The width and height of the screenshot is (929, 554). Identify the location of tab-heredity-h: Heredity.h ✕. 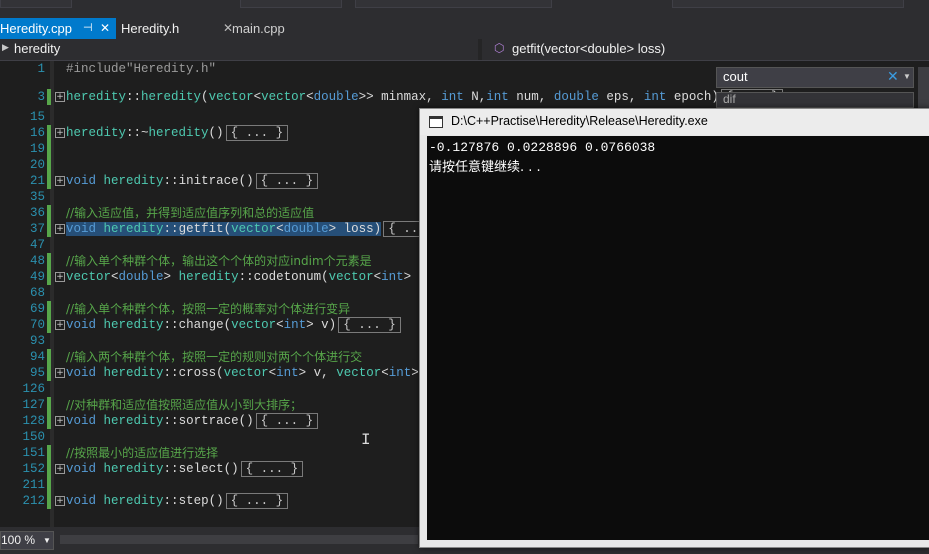
(177, 28).